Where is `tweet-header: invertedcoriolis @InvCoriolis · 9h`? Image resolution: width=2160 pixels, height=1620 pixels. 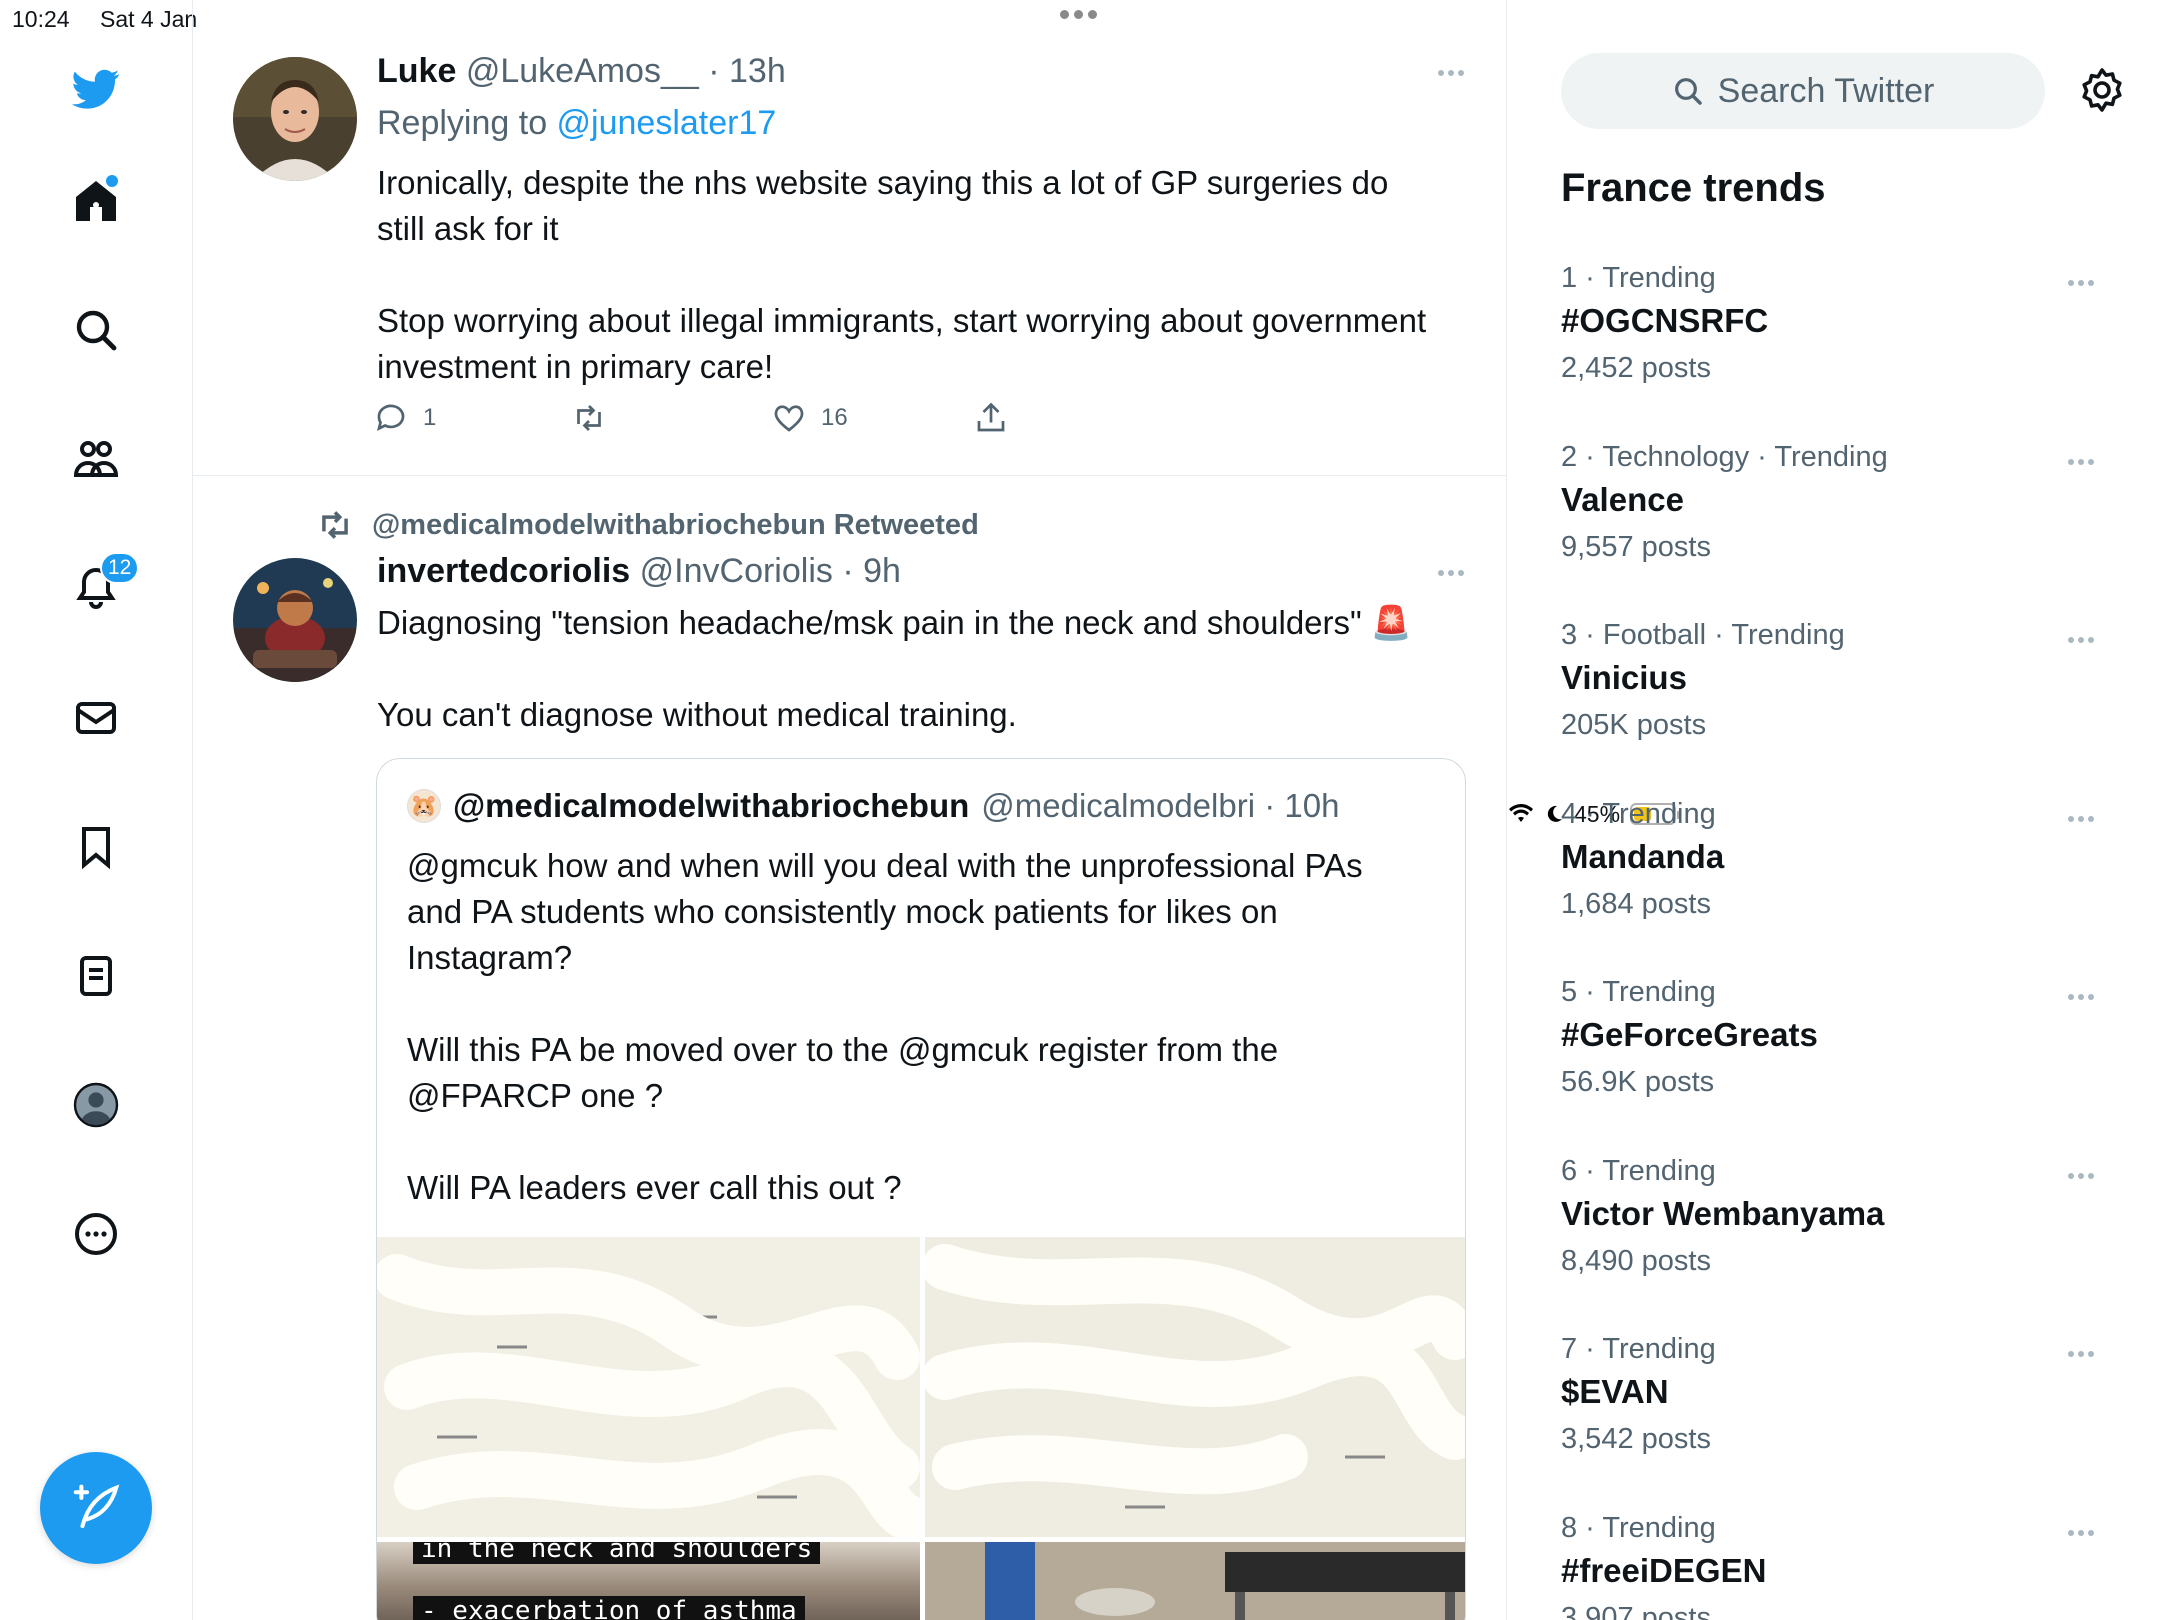
tweet-header: invertedcoriolis @InvCoriolis · 9h is located at coordinates (639, 571).